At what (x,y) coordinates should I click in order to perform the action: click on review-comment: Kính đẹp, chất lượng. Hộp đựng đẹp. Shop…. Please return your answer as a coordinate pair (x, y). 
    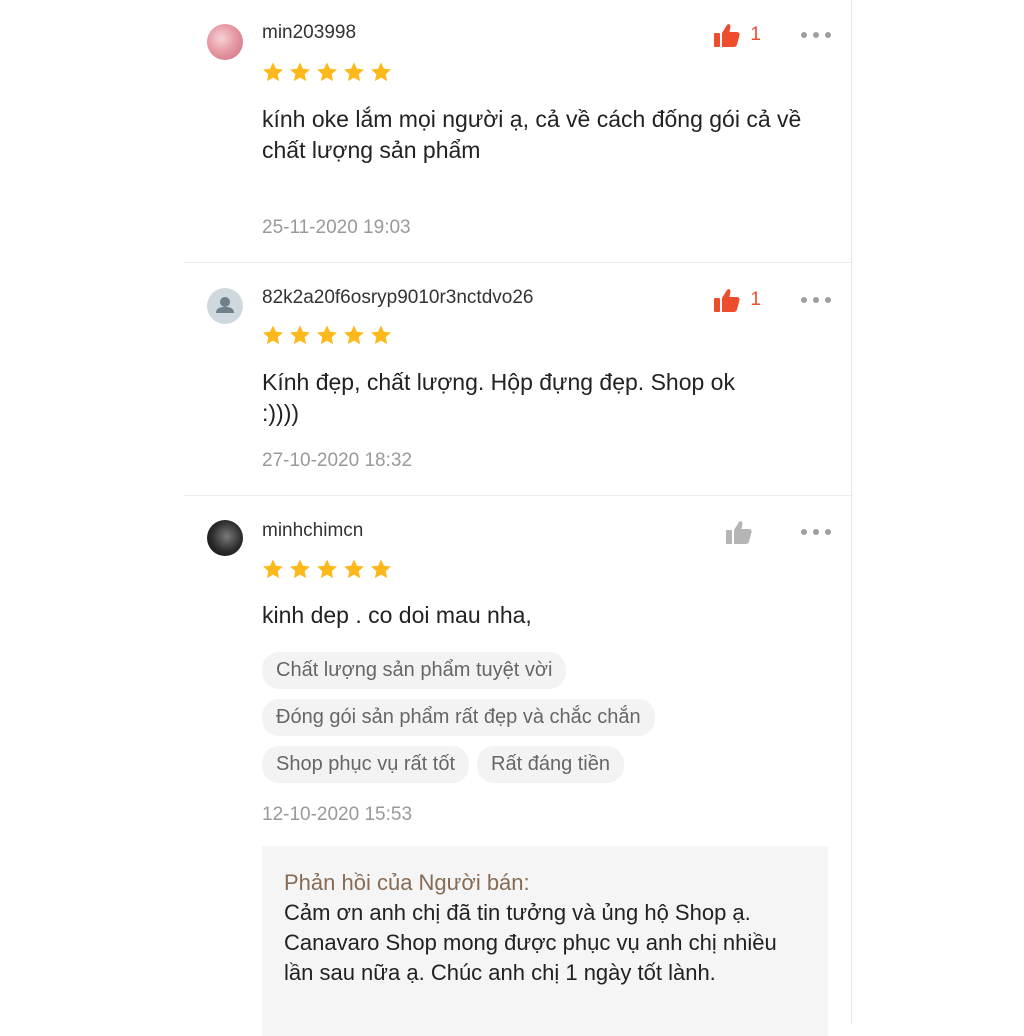
    Looking at the image, I should click on (498, 397).